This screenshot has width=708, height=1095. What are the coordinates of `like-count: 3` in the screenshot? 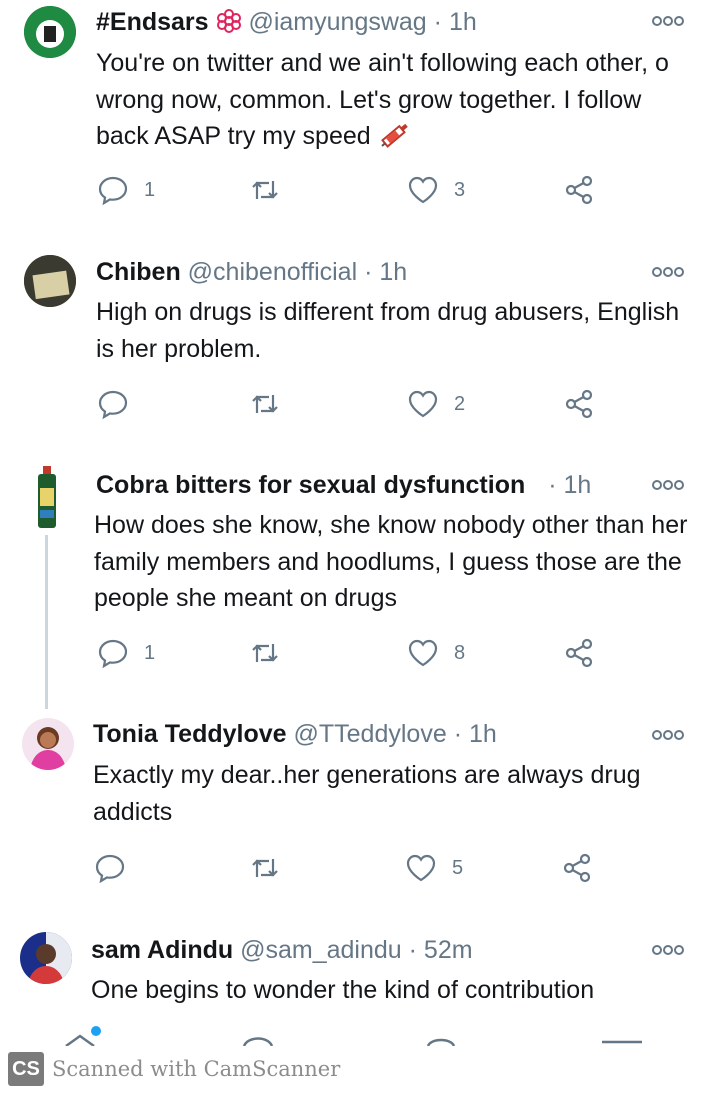 It's located at (460, 189).